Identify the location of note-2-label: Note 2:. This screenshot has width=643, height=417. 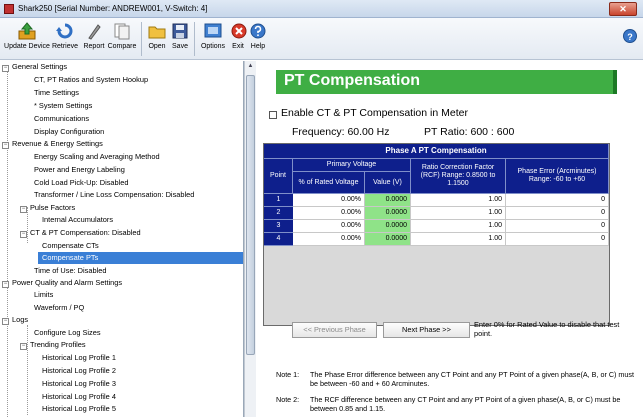
(288, 399).